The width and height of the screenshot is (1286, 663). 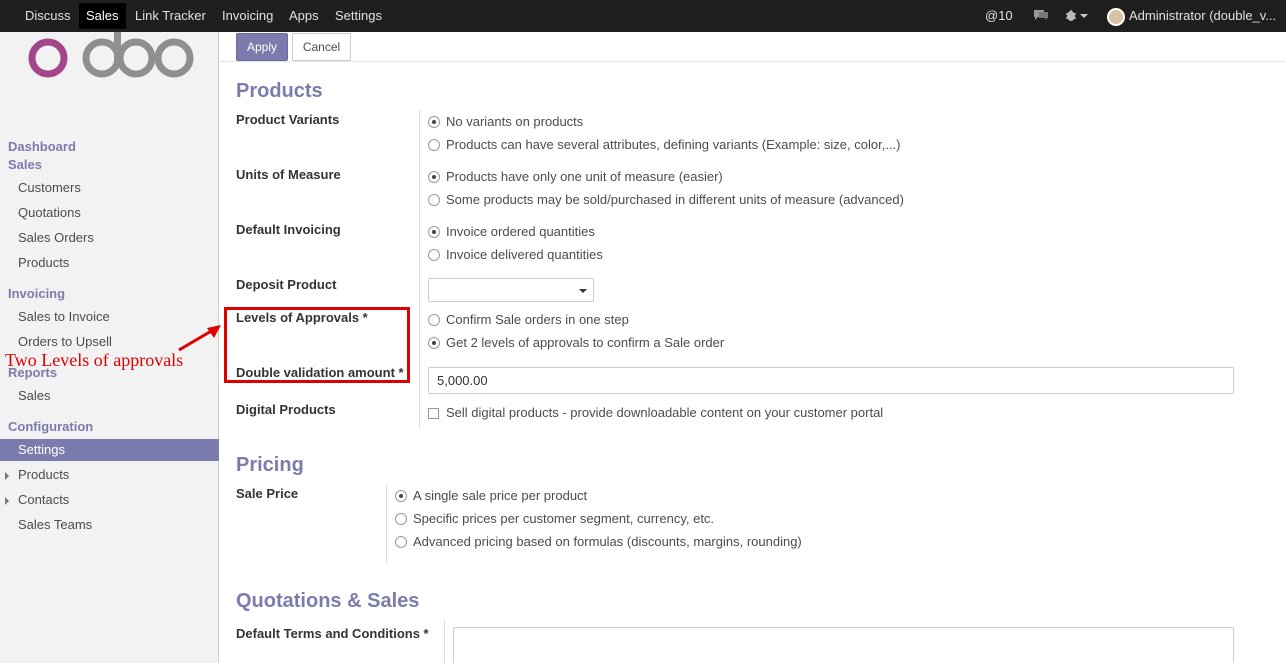 I want to click on sidebar-item-contacts: Contacts, so click(x=109, y=500).